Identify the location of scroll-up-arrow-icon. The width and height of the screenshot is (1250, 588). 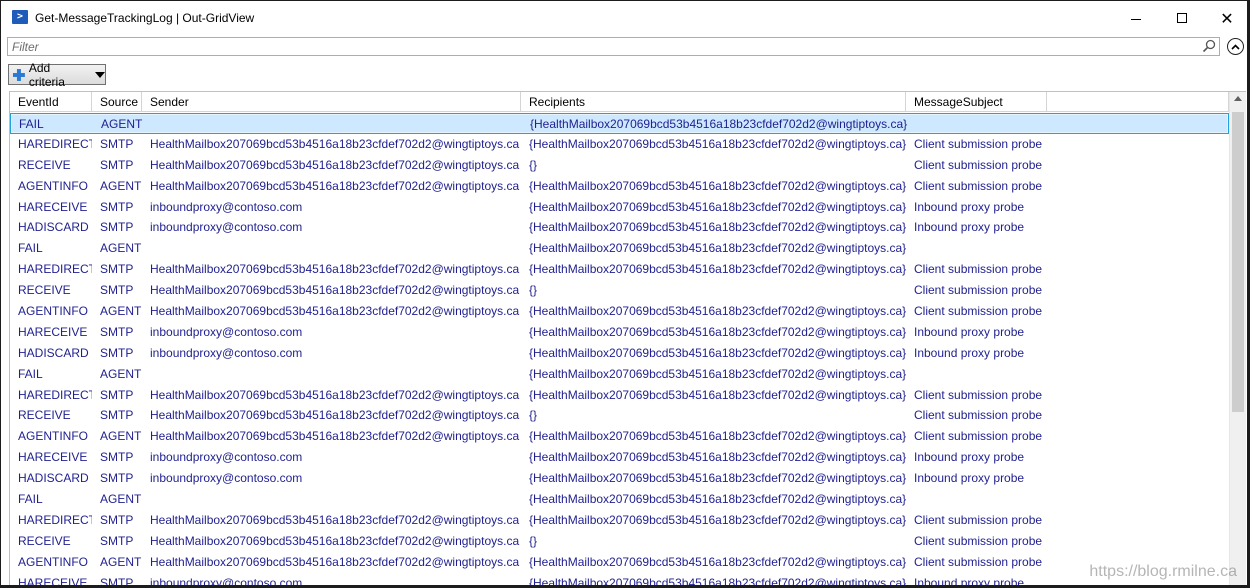
(1238, 98).